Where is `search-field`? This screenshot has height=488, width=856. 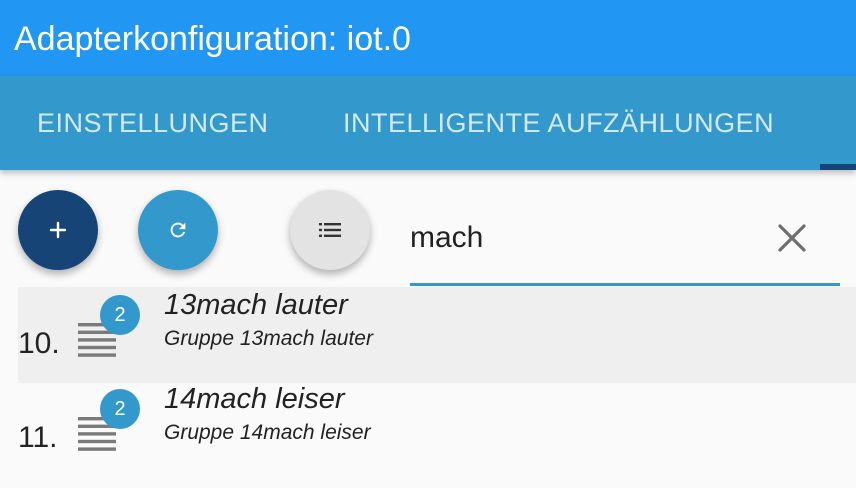 search-field is located at coordinates (625, 246).